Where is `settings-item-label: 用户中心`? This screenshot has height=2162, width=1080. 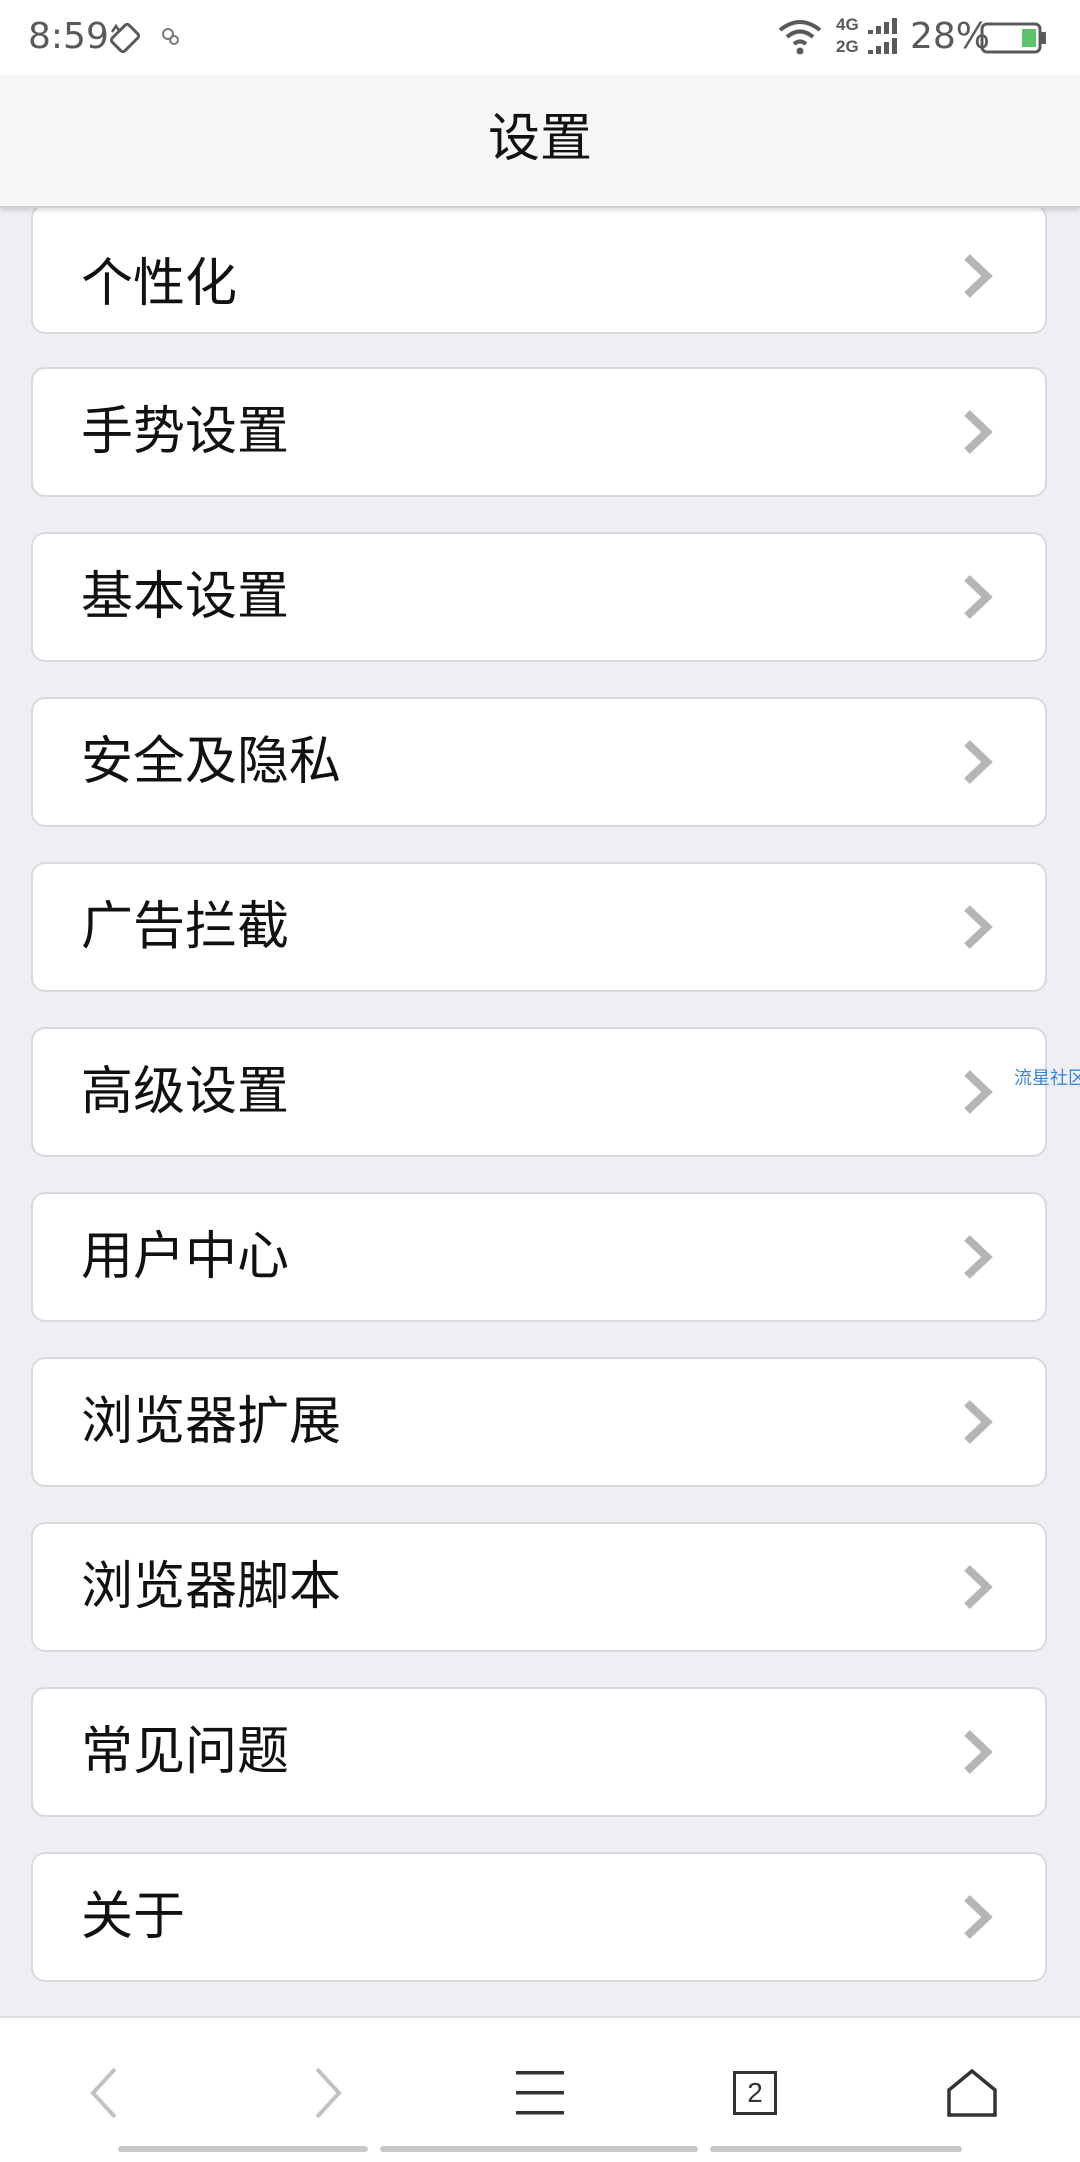 settings-item-label: 用户中心 is located at coordinates (185, 1257).